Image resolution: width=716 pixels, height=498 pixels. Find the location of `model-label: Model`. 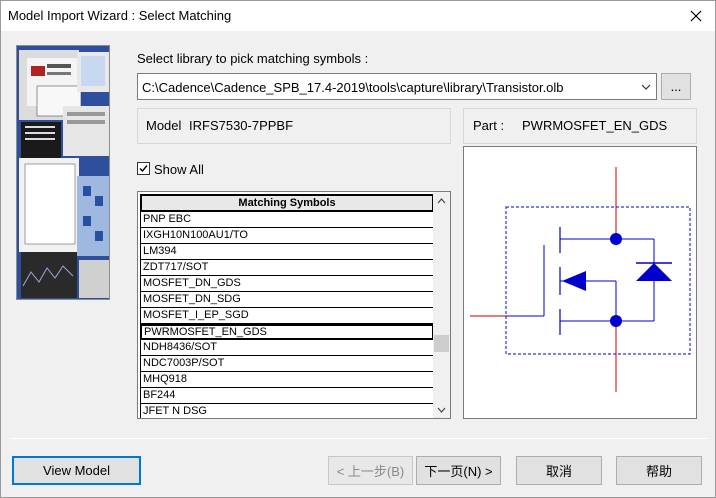

model-label: Model is located at coordinates (164, 125).